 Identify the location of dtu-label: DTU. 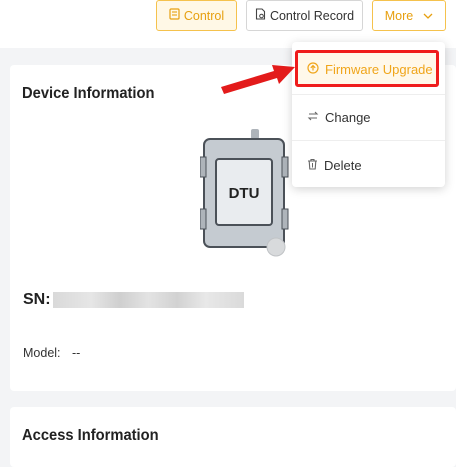
(244, 193).